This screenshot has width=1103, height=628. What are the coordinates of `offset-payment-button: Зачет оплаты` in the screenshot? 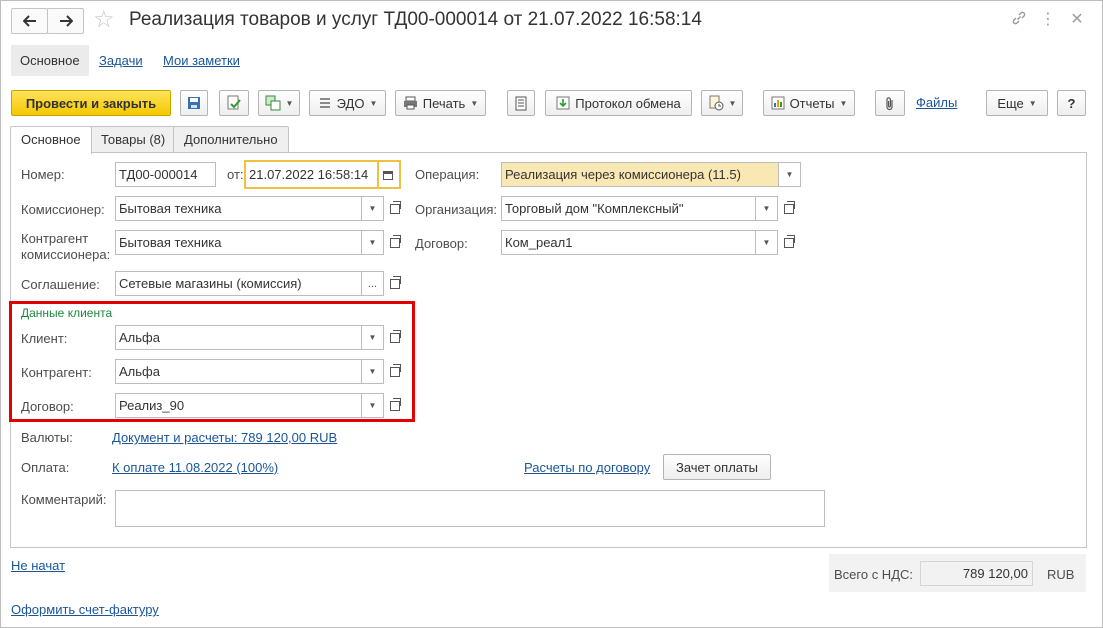 It's located at (717, 467).